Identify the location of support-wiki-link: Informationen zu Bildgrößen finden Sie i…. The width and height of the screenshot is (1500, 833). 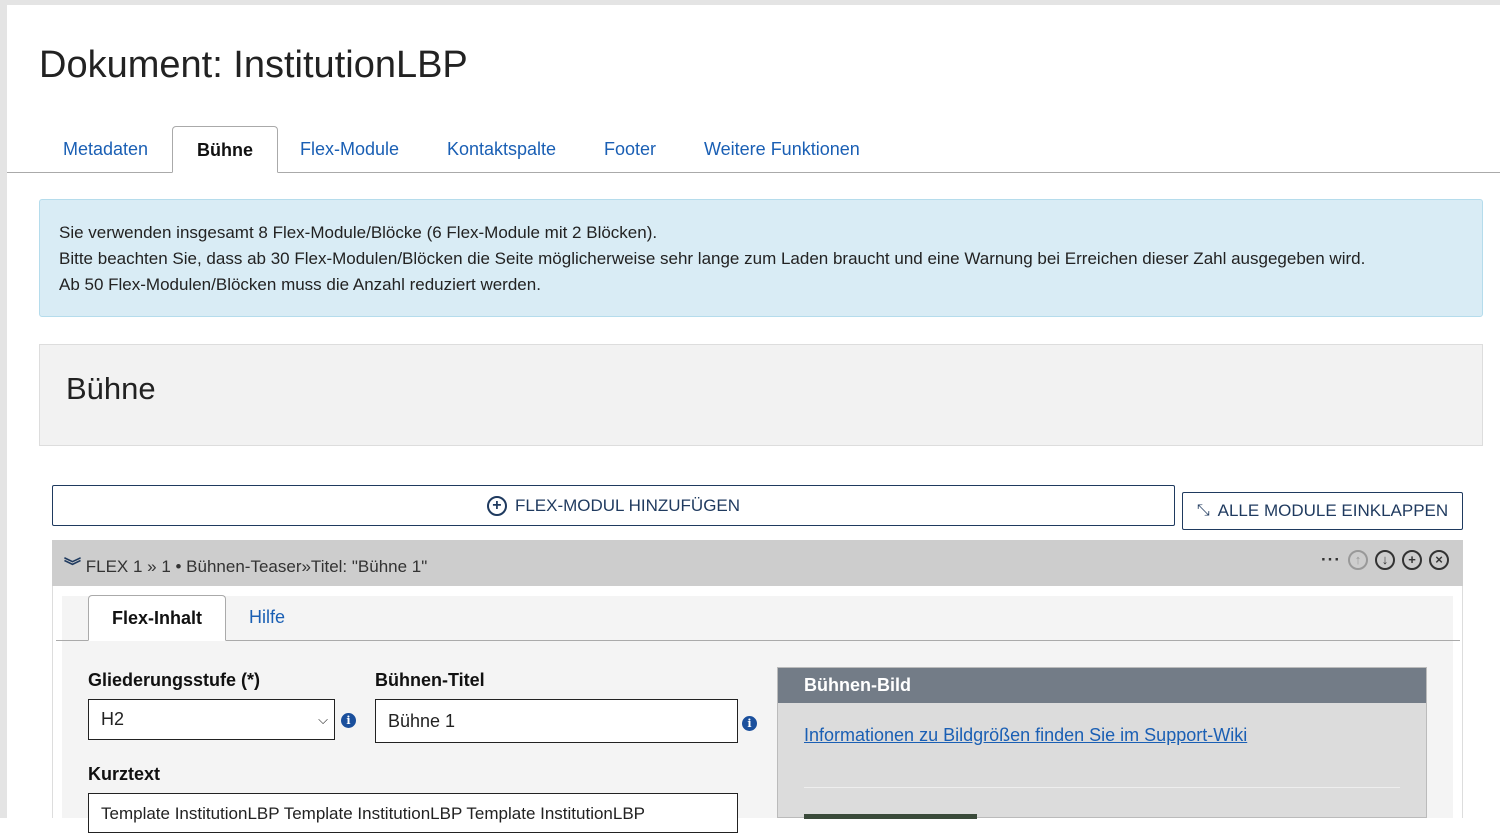
(1025, 735).